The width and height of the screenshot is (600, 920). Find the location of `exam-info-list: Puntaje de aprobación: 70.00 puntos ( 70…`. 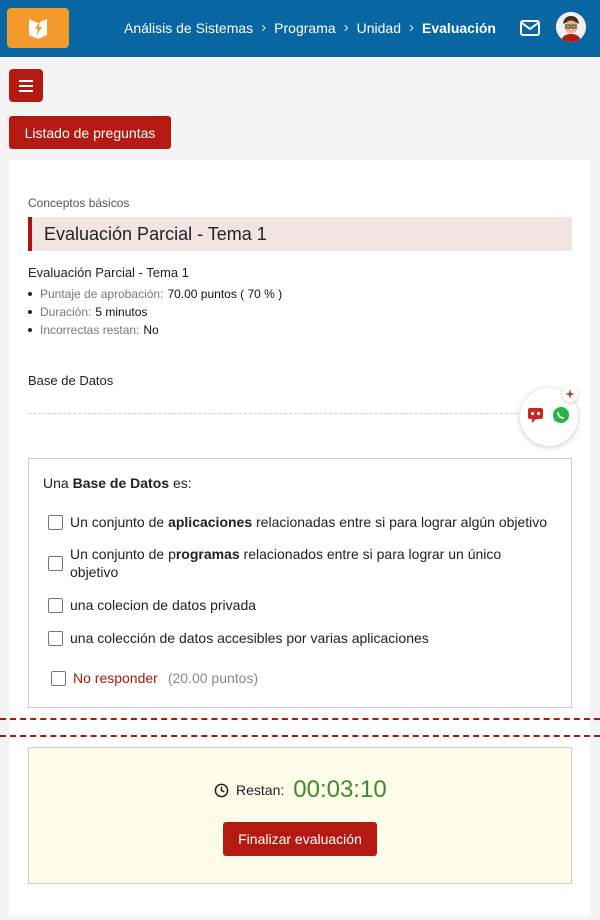

exam-info-list: Puntaje de aprobación: 70.00 puntos ( 70… is located at coordinates (155, 312).